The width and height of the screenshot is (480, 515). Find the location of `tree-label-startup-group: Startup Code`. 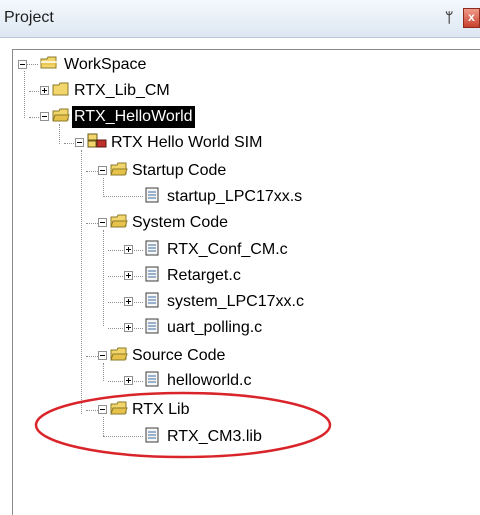

tree-label-startup-group: Startup Code is located at coordinates (179, 170).